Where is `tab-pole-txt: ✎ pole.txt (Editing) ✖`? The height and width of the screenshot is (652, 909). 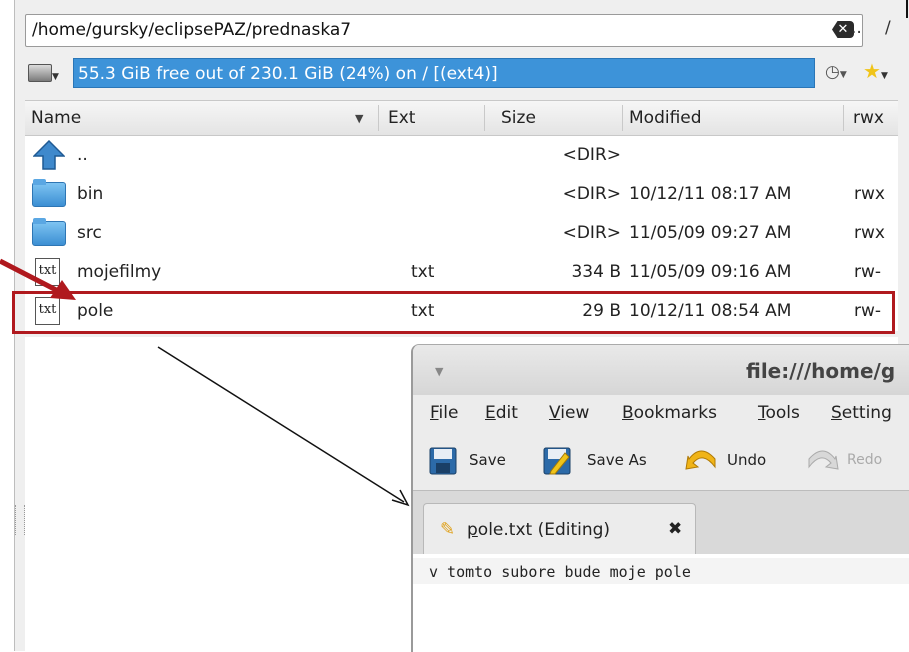
tab-pole-txt: ✎ pole.txt (Editing) ✖ is located at coordinates (559, 529).